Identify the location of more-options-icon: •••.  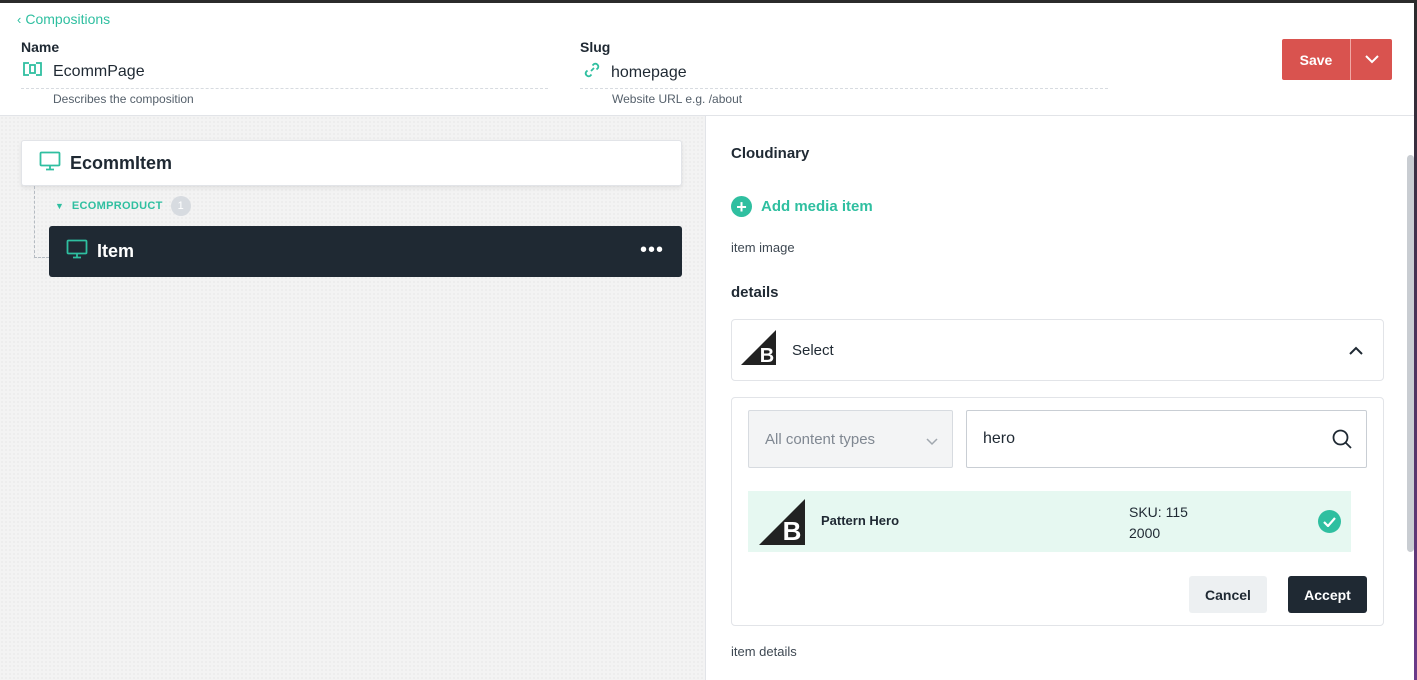
(652, 250).